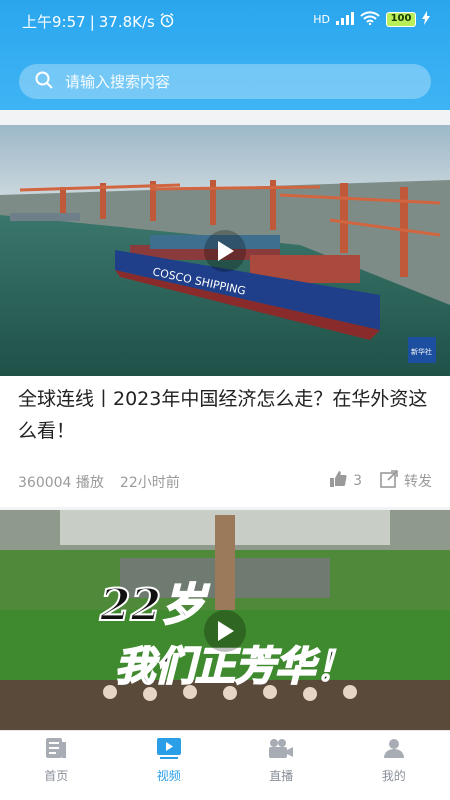 The image size is (450, 800). What do you see at coordinates (56, 749) in the screenshot?
I see `news-icon` at bounding box center [56, 749].